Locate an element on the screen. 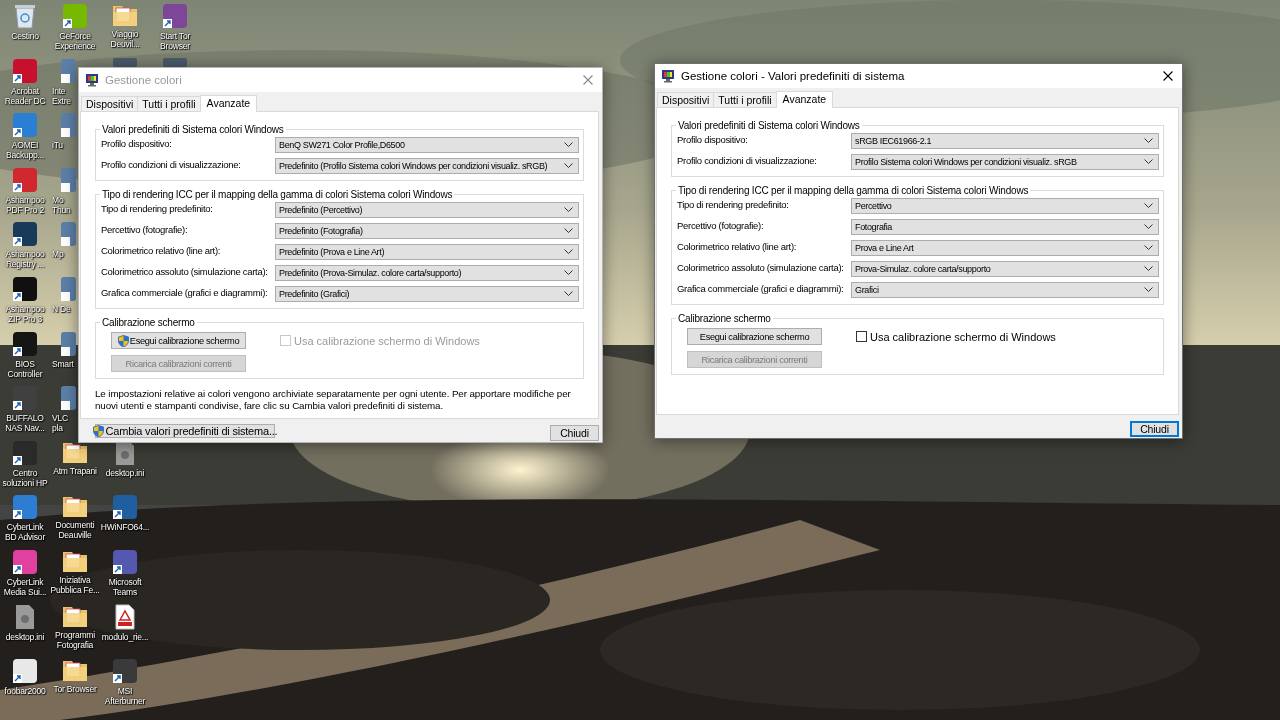 The width and height of the screenshot is (1280, 720). info-text: Le impostazioni relative ai colori vengono archiviate separatamente per ogni utente. Per apportare modifiche per nuovi utenti e stampanti condivise, fare clic su Cambia valori predefiniti di sistema. is located at coordinates (333, 400).